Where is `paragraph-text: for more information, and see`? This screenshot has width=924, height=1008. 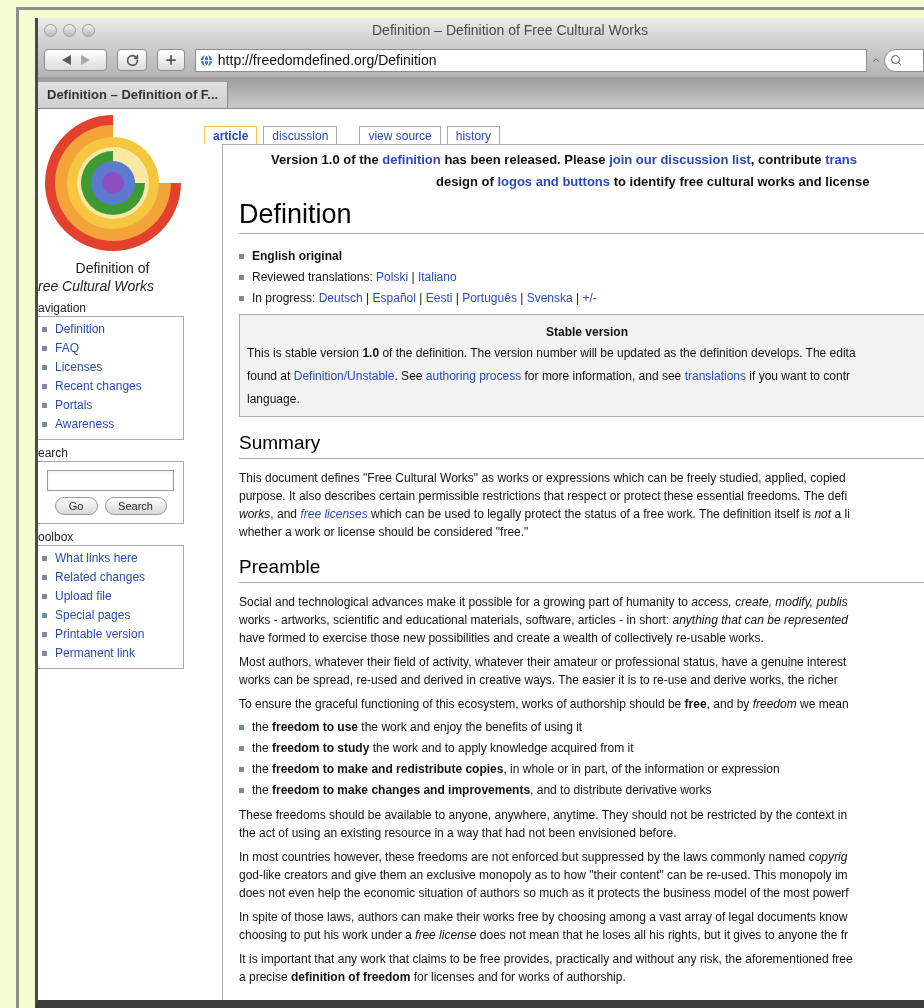
paragraph-text: for more information, and see is located at coordinates (603, 376).